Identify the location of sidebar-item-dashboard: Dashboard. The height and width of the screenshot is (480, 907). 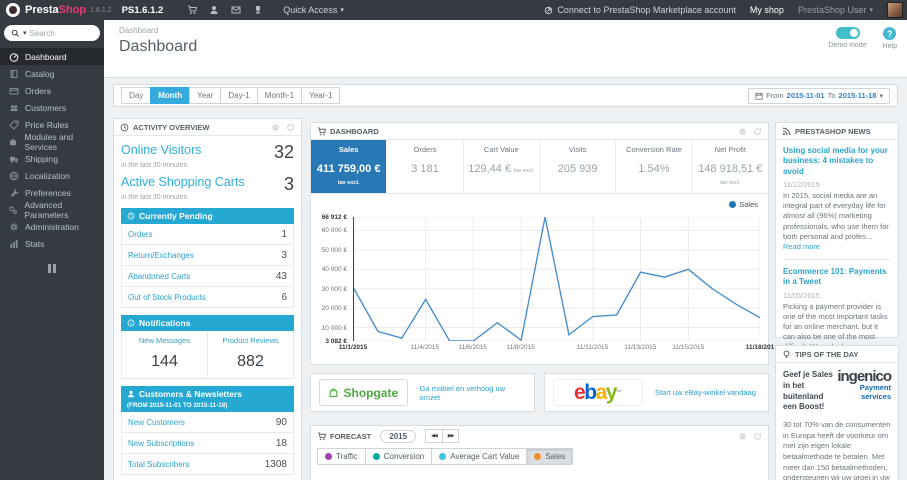
(52, 56).